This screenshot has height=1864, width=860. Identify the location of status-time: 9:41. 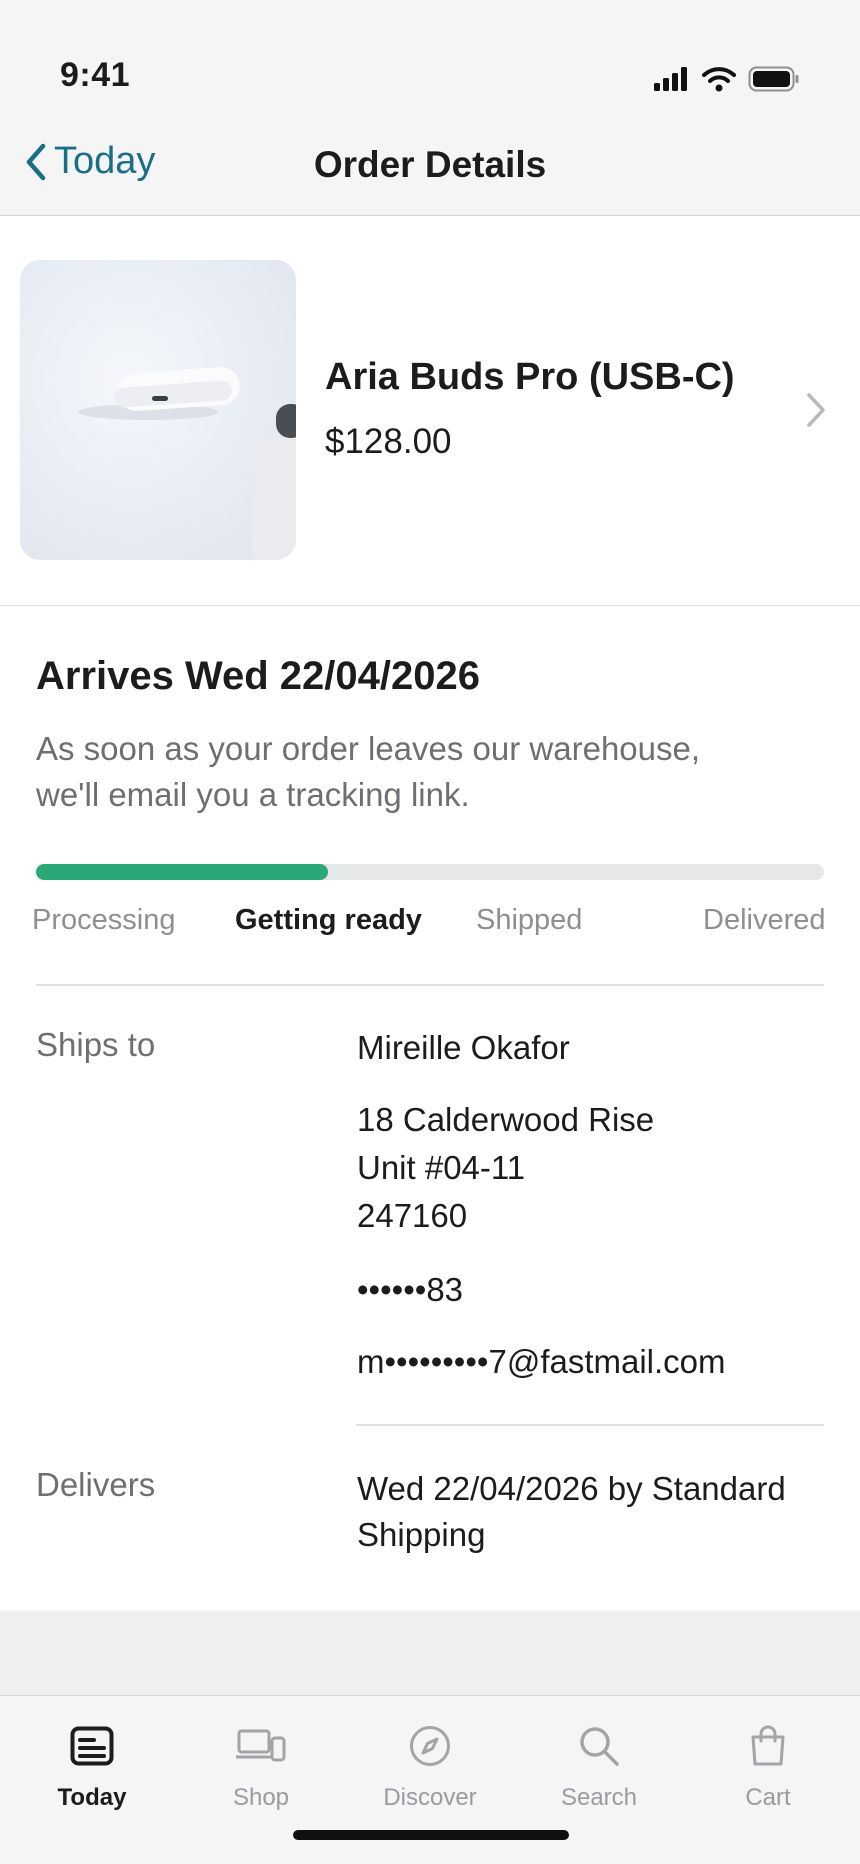
(95, 75).